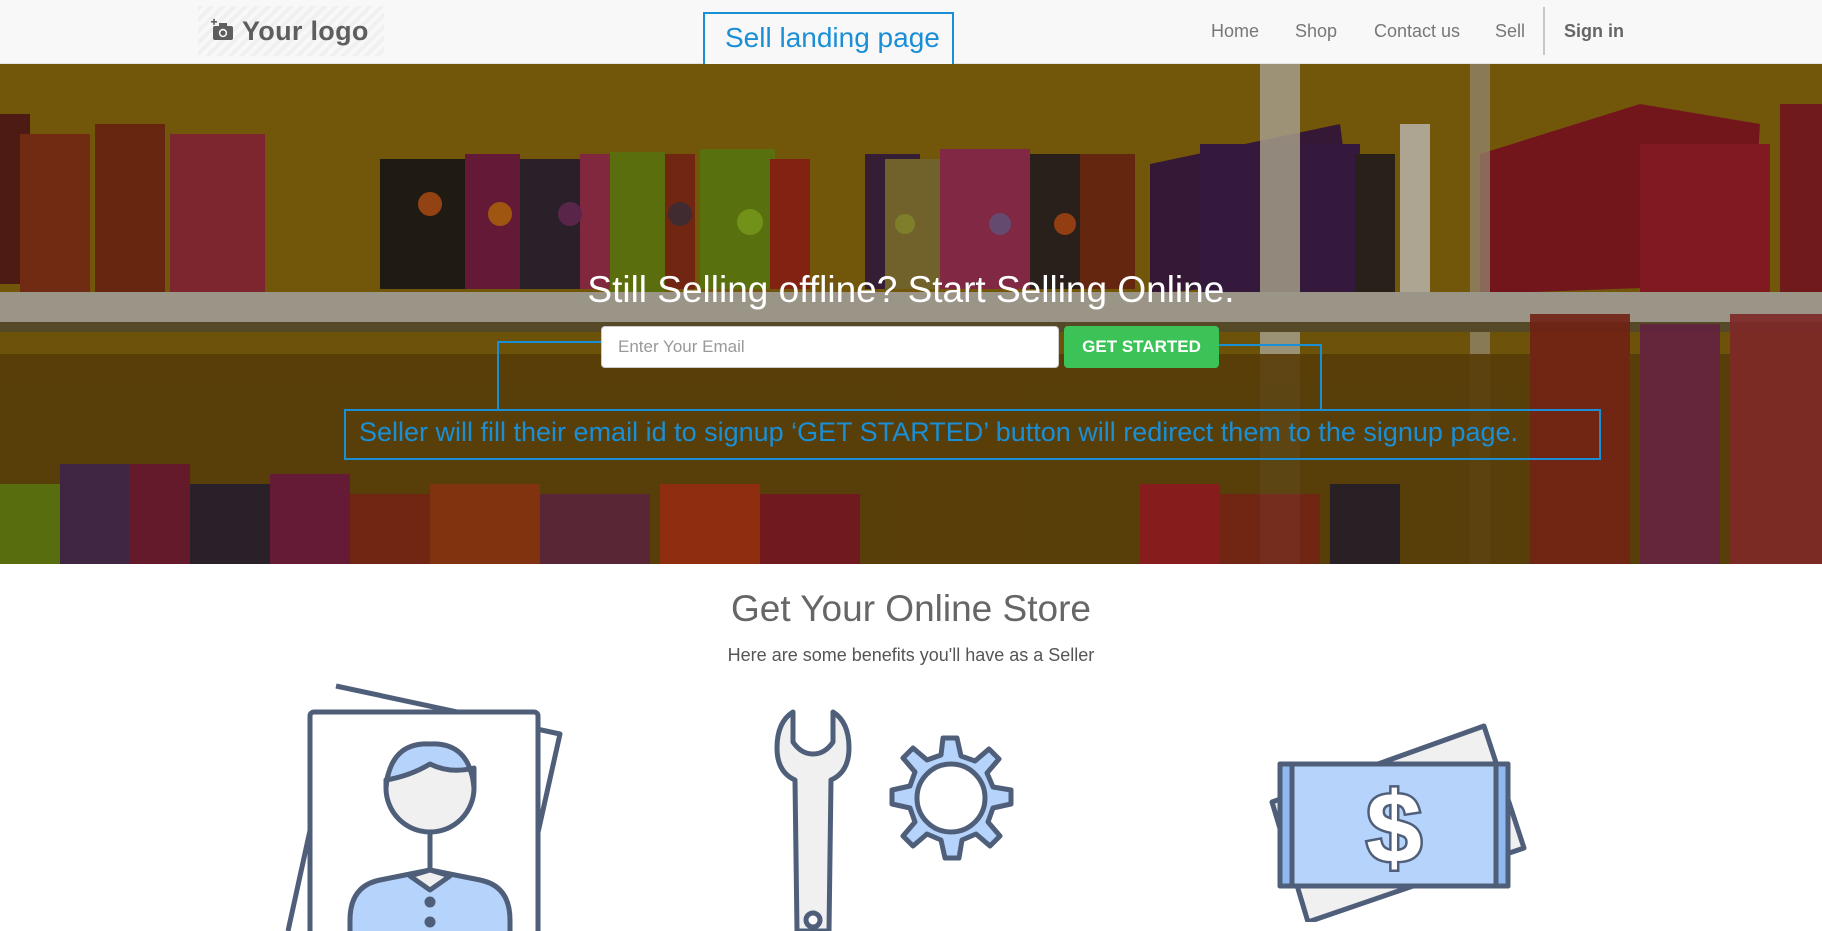 The height and width of the screenshot is (931, 1822). What do you see at coordinates (1141, 347) in the screenshot?
I see `get-started-button: GET STARTED` at bounding box center [1141, 347].